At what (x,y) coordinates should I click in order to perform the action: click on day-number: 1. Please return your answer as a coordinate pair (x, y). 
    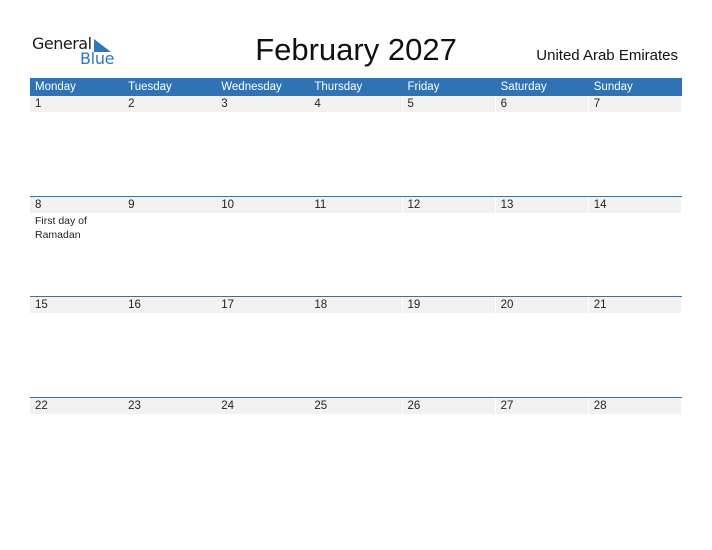
    Looking at the image, I should click on (76, 104).